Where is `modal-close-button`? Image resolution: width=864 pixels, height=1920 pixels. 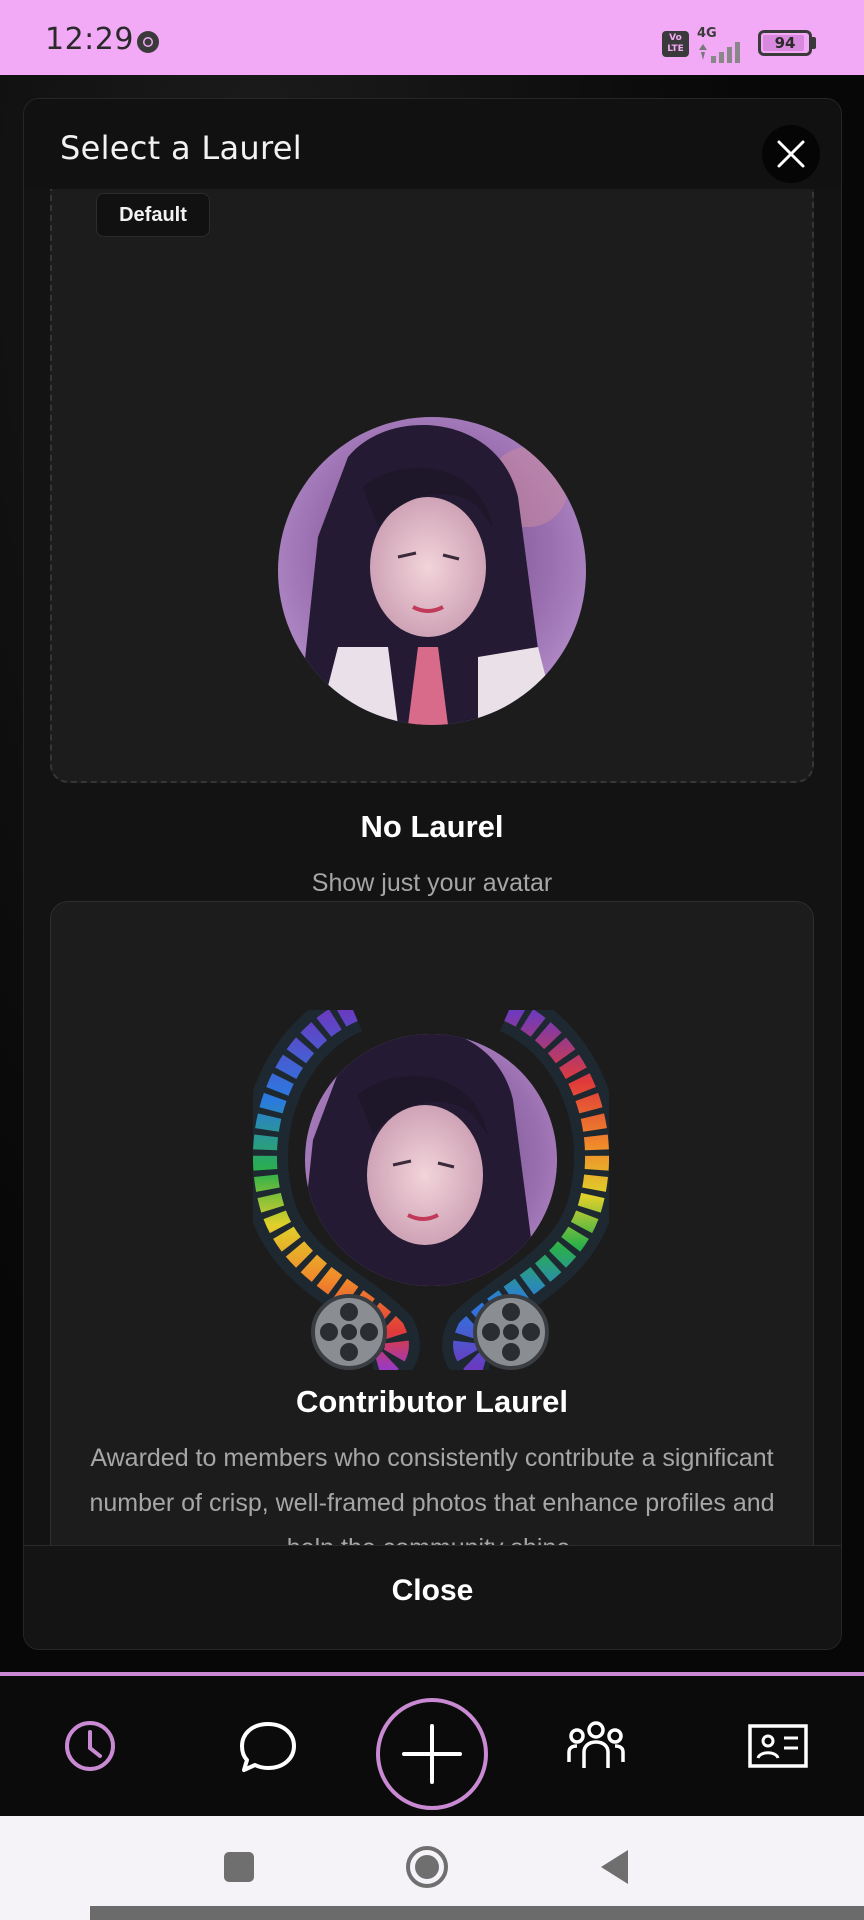 modal-close-button is located at coordinates (791, 154).